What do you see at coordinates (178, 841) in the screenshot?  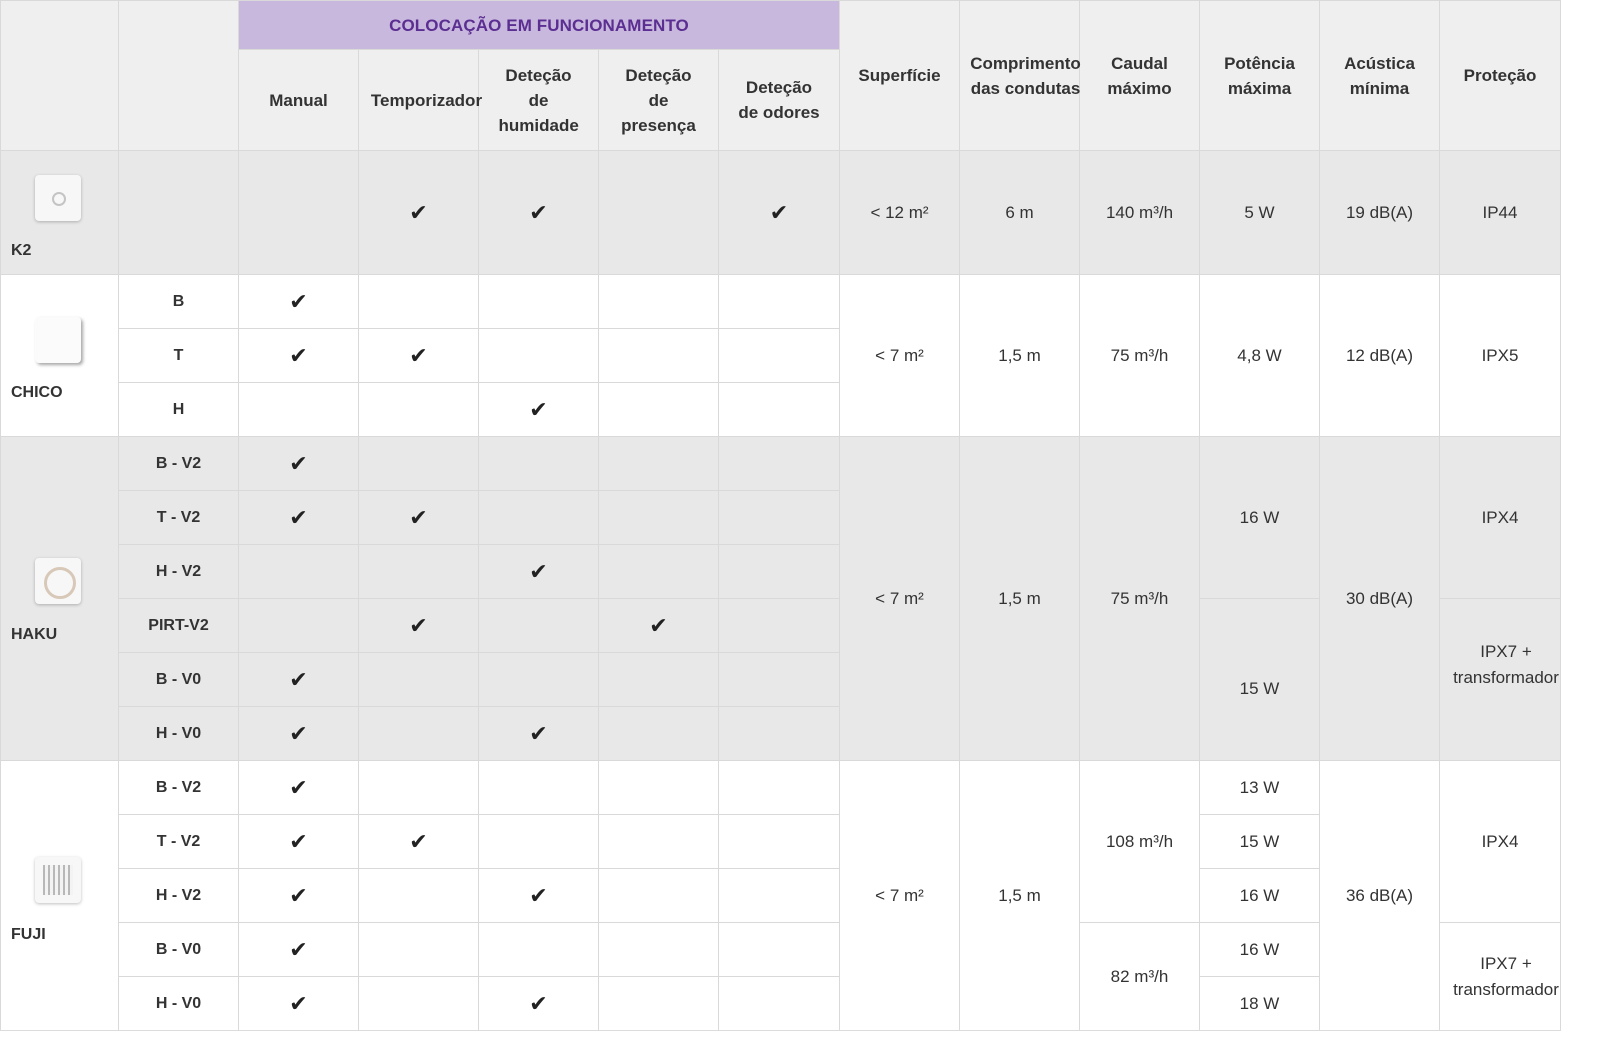 I see `variant-label: T - V2` at bounding box center [178, 841].